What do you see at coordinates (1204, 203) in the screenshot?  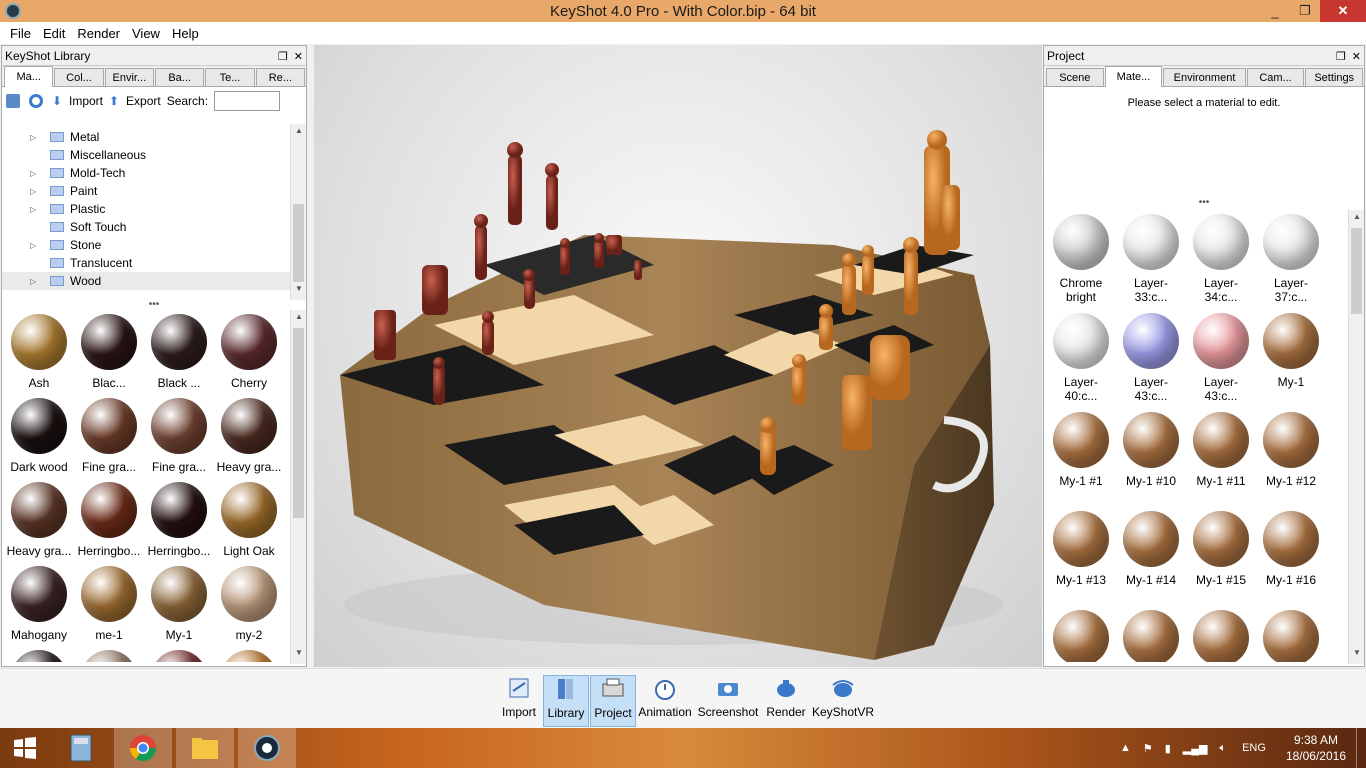 I see `splitter-handle: •••` at bounding box center [1204, 203].